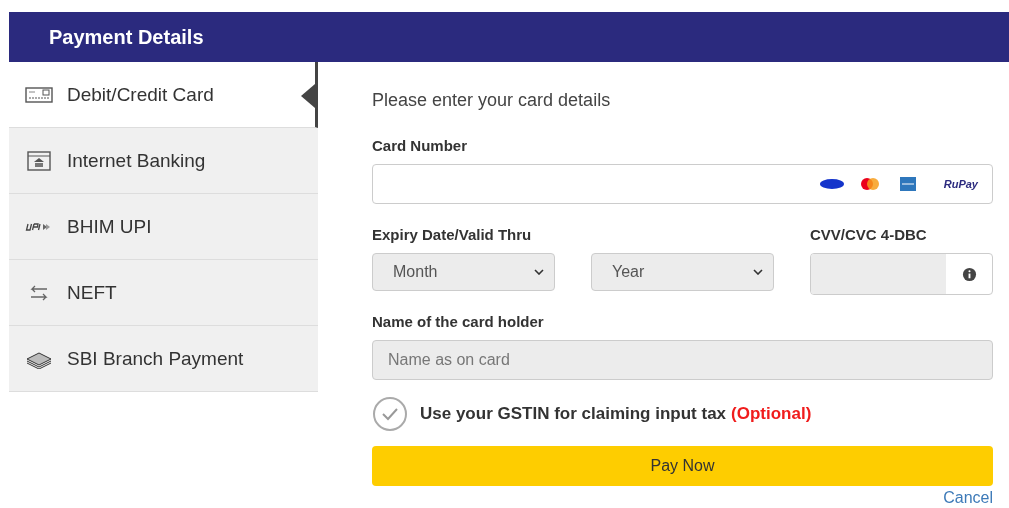 The image size is (1009, 508). I want to click on pay-now-button: Pay Now, so click(682, 466).